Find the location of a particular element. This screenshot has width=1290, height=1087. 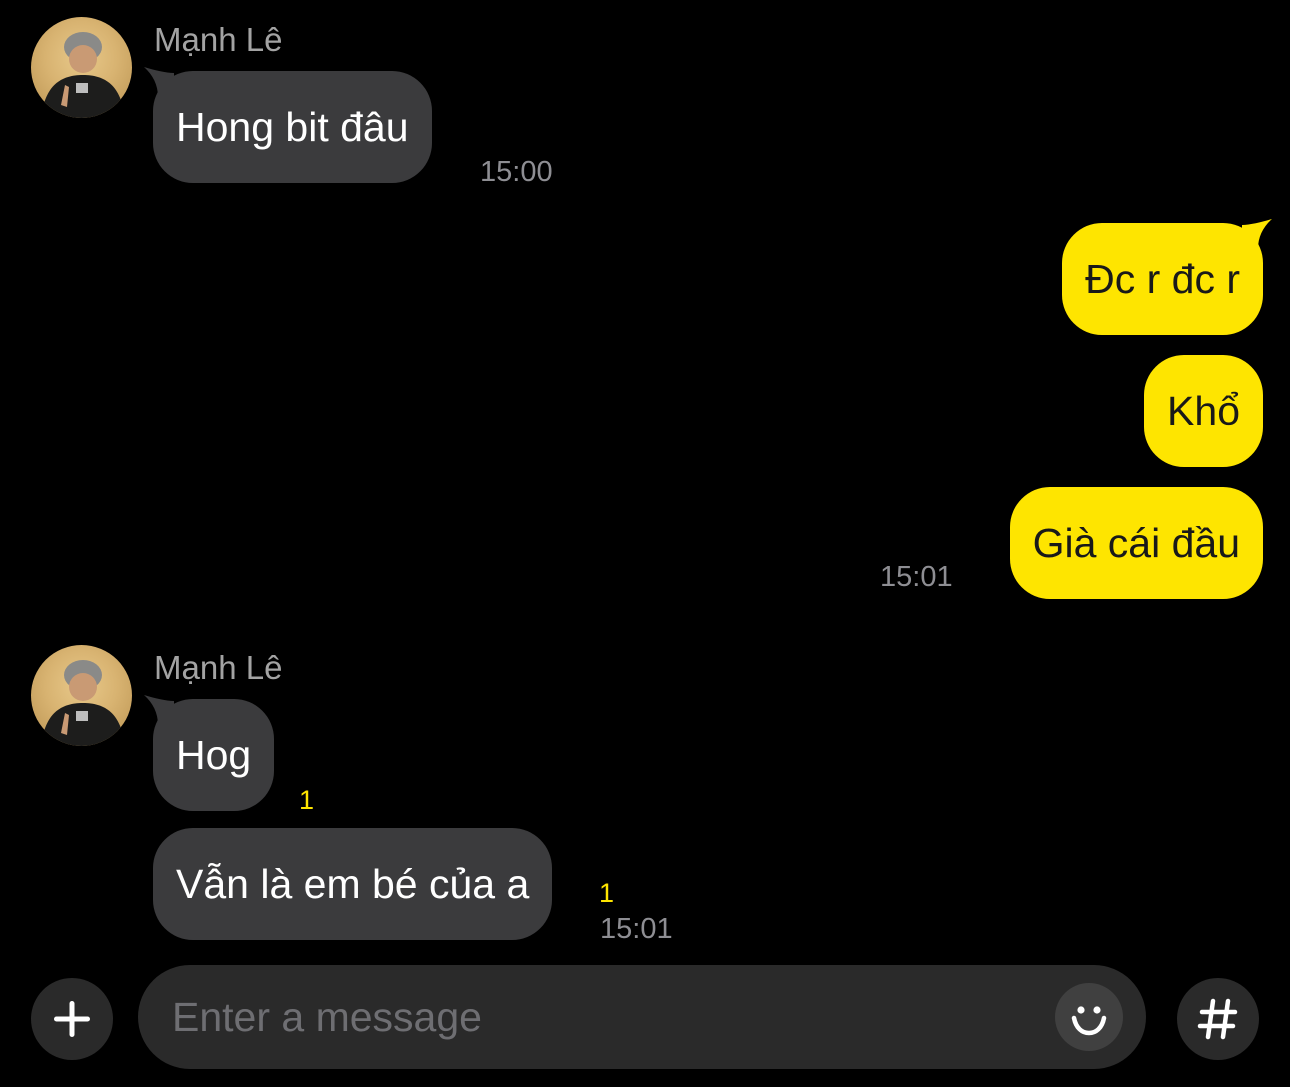

message-text: Già cái đầu is located at coordinates (1136, 543).